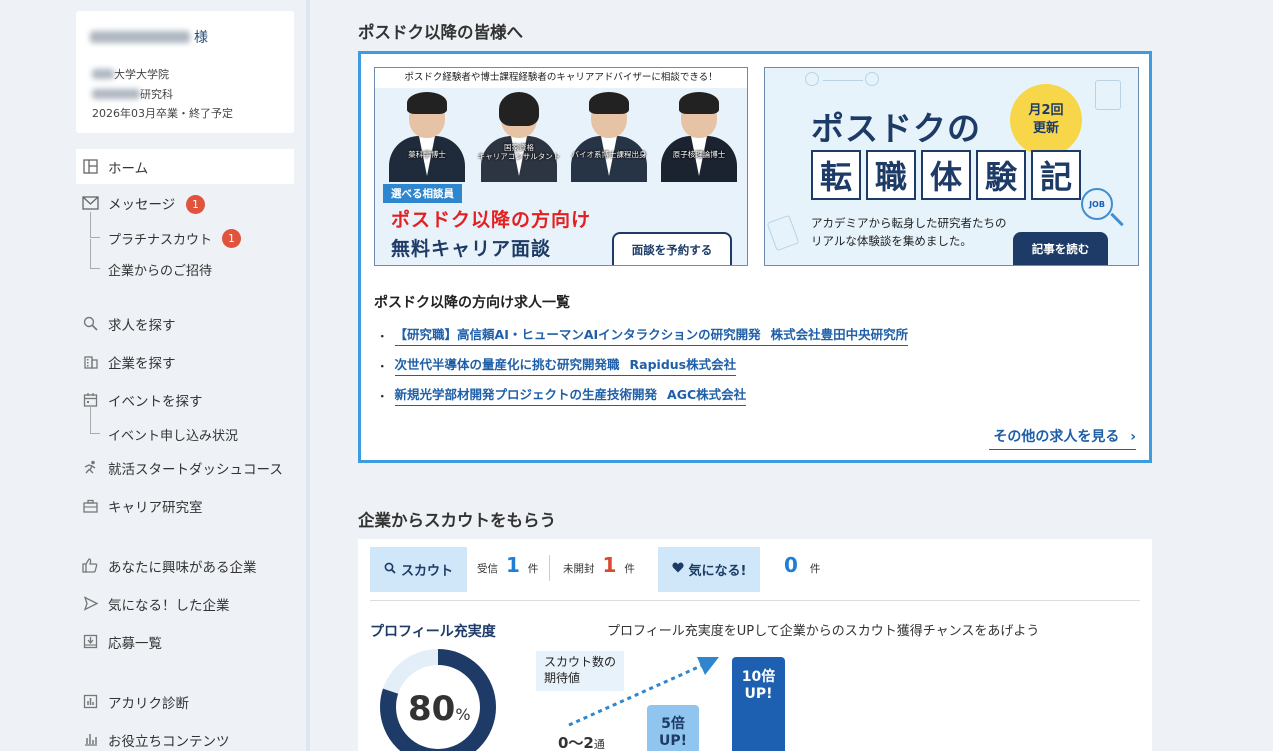 This screenshot has width=1273, height=751. Describe the element at coordinates (185, 166) in the screenshot. I see `nav-home: ホーム` at that location.